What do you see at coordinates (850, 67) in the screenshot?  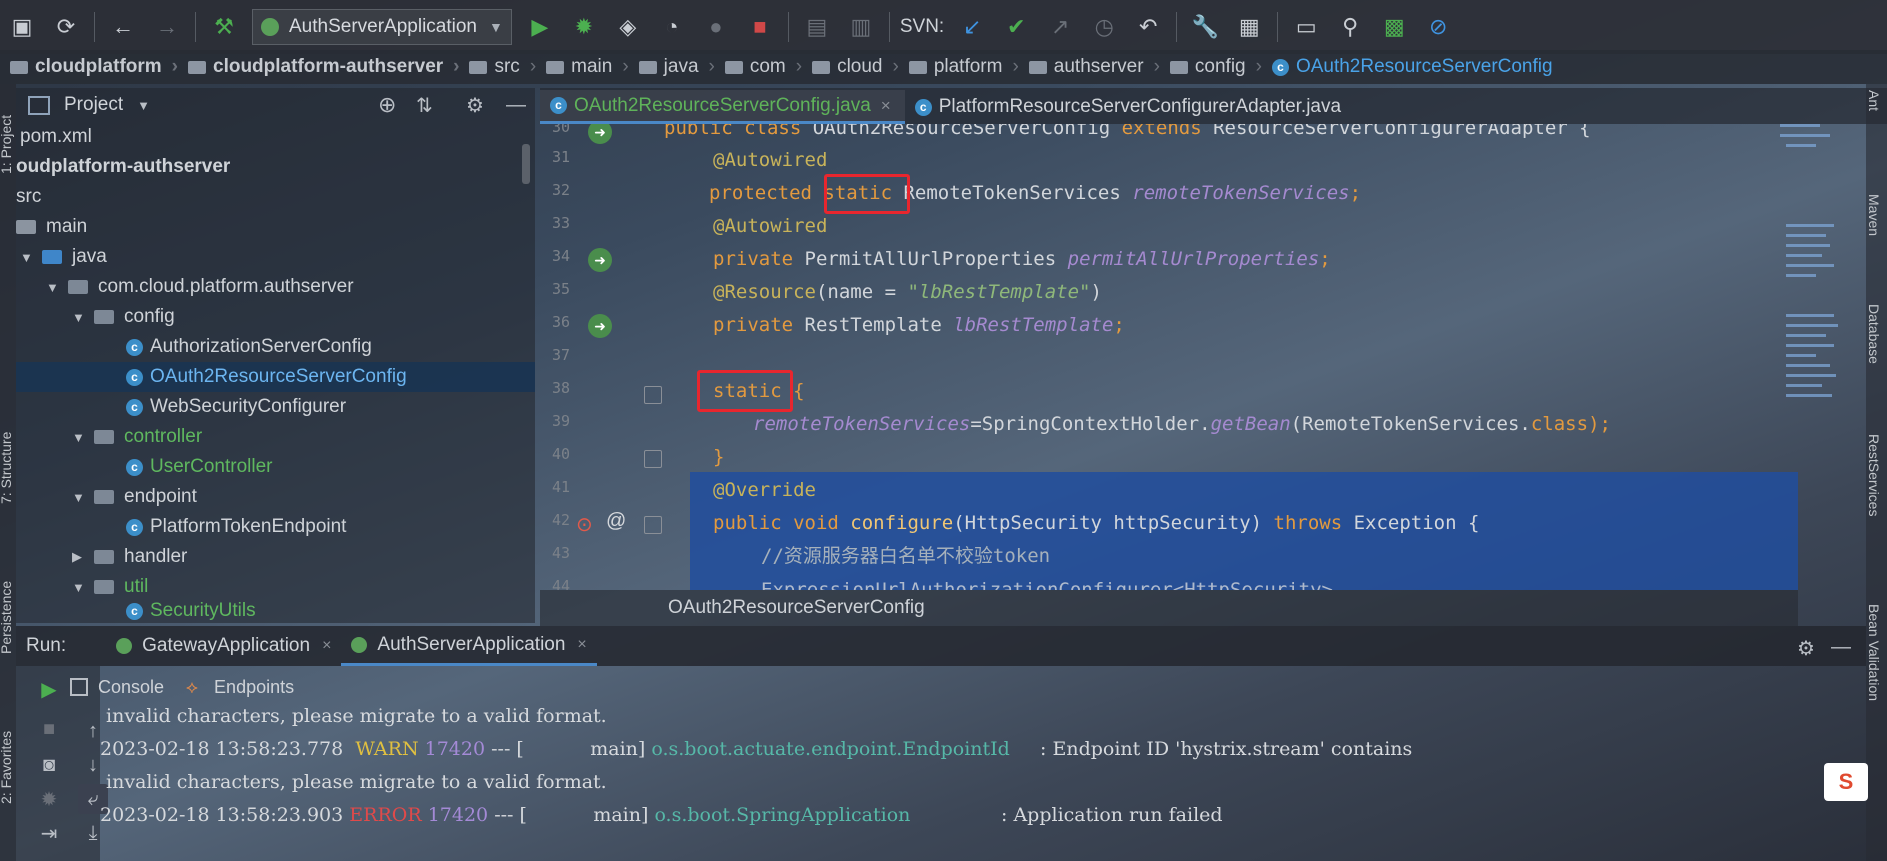 I see `breadcrumb-item: cloud ›` at bounding box center [850, 67].